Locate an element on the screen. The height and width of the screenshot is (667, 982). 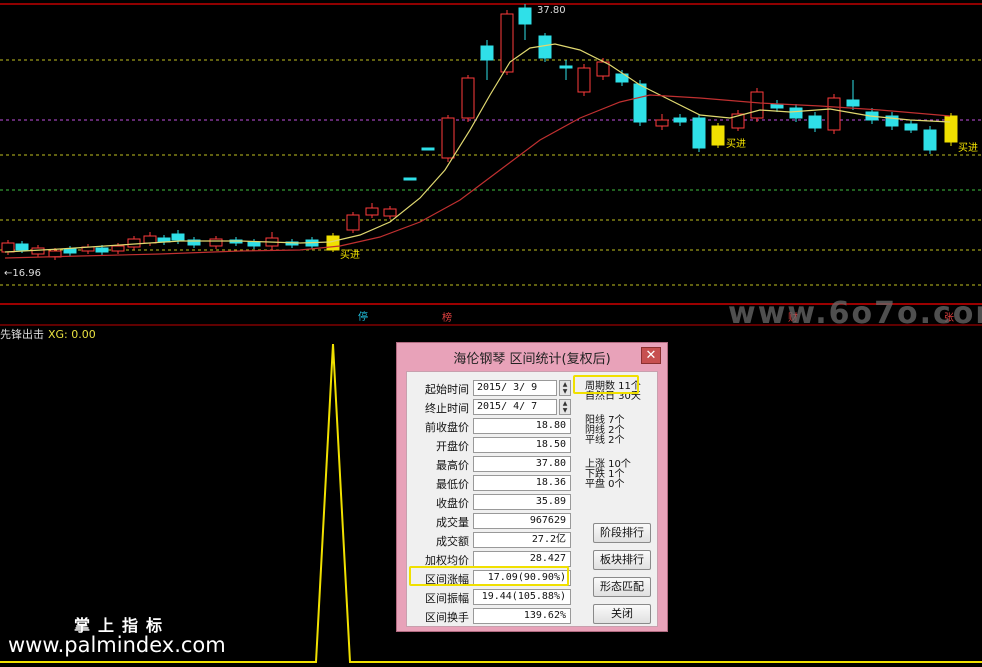
dialog-titlebar: 海伦钢琴 区间统计(复权后) ✕ is located at coordinates (532, 356).